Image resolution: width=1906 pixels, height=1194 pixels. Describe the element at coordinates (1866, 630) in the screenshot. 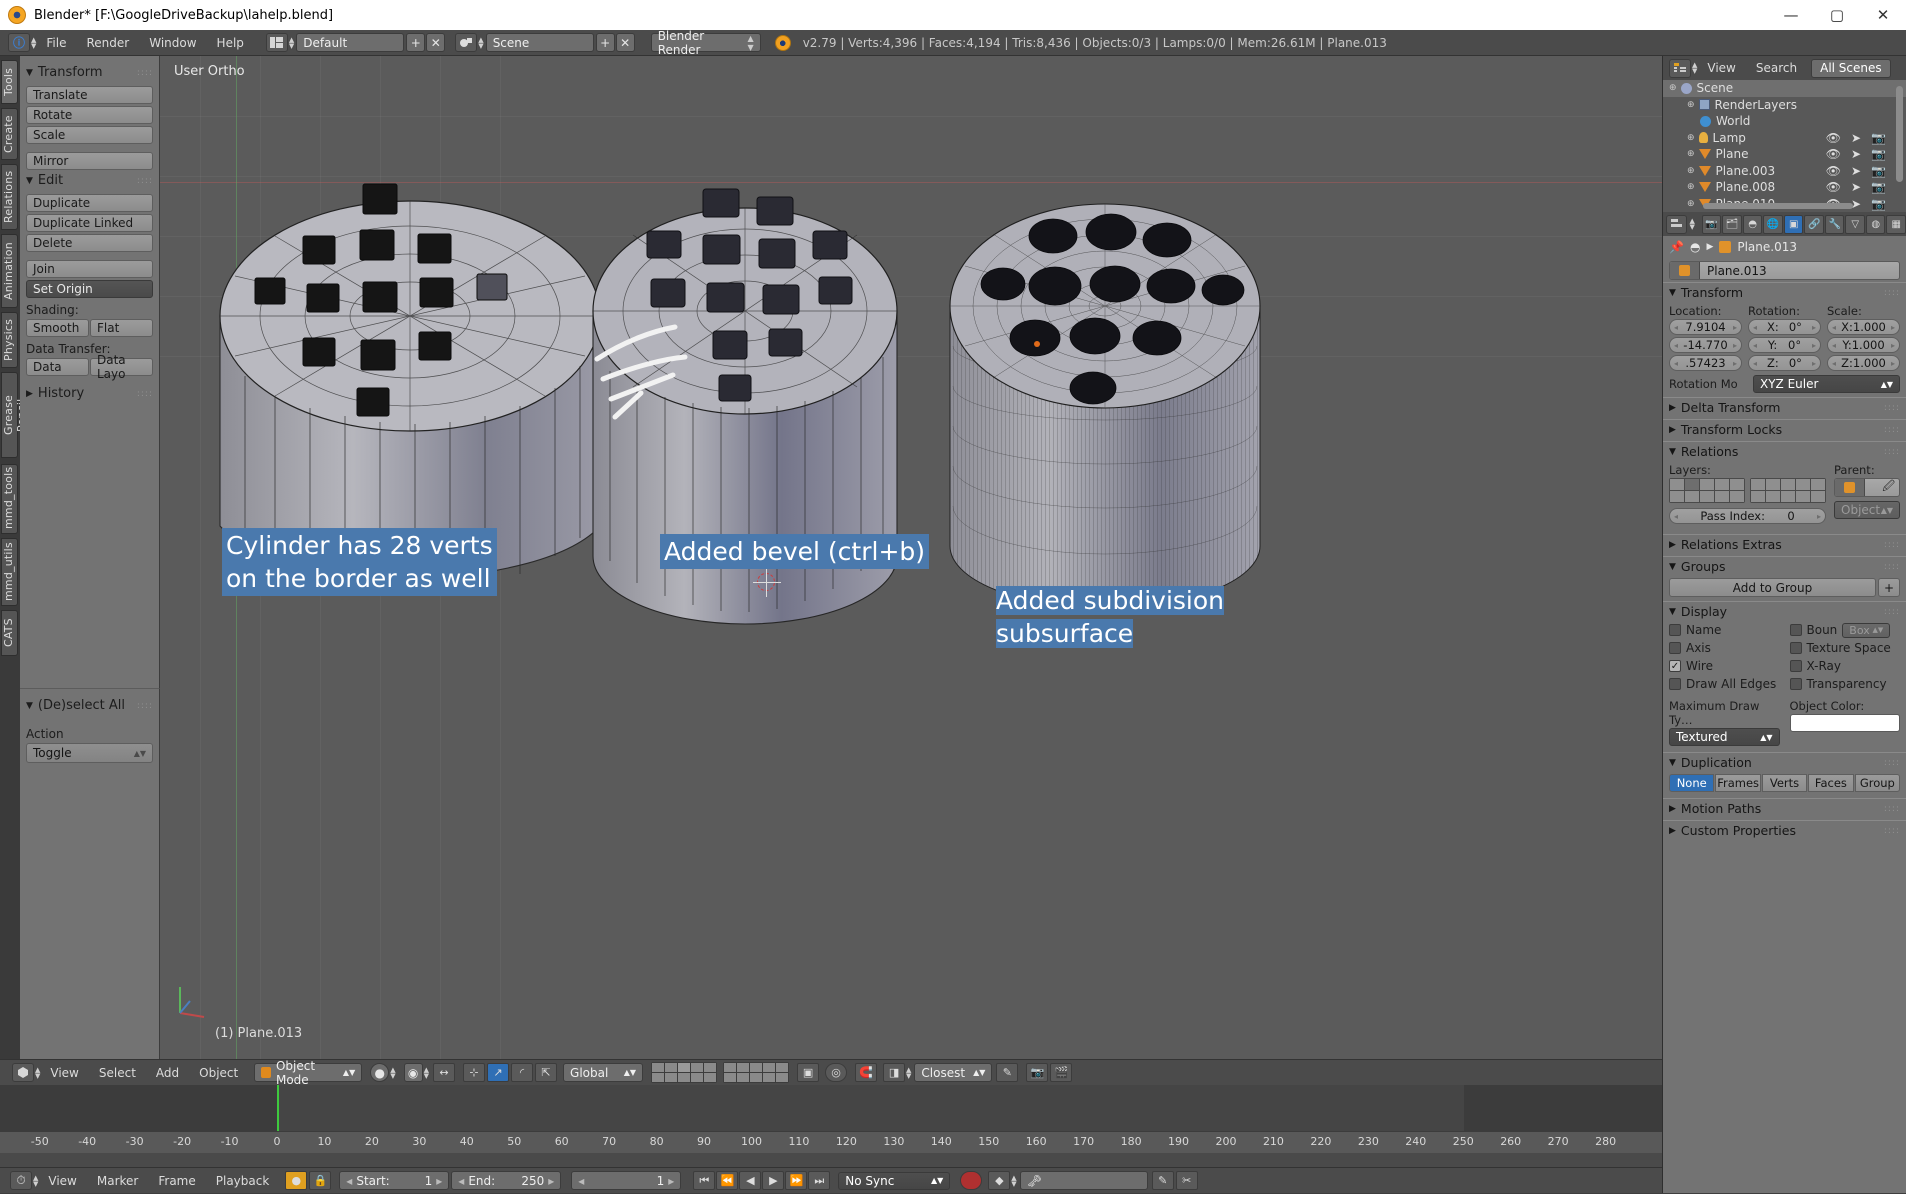

I see `bounds-type-select: Box ▲▼` at that location.